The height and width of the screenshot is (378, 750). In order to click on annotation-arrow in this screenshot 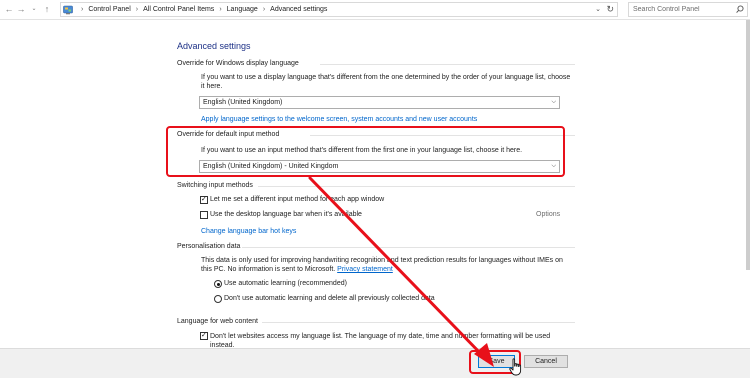, I will do `click(401, 271)`.